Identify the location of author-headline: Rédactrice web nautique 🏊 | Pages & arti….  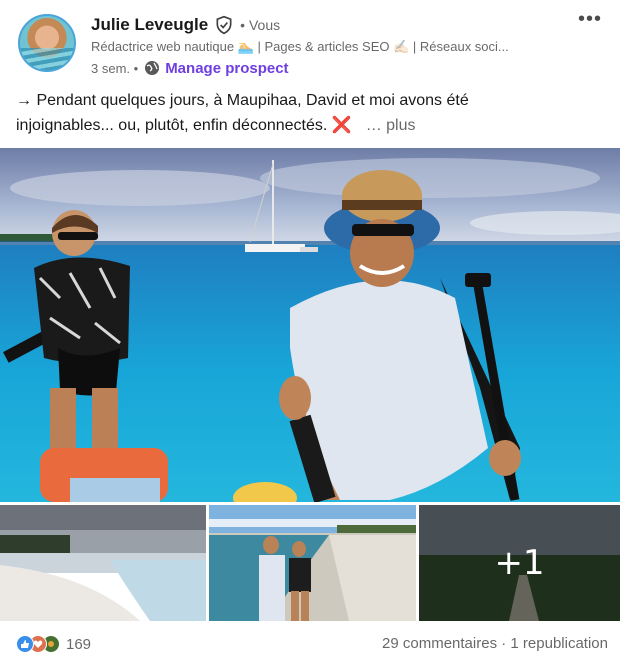
(300, 46).